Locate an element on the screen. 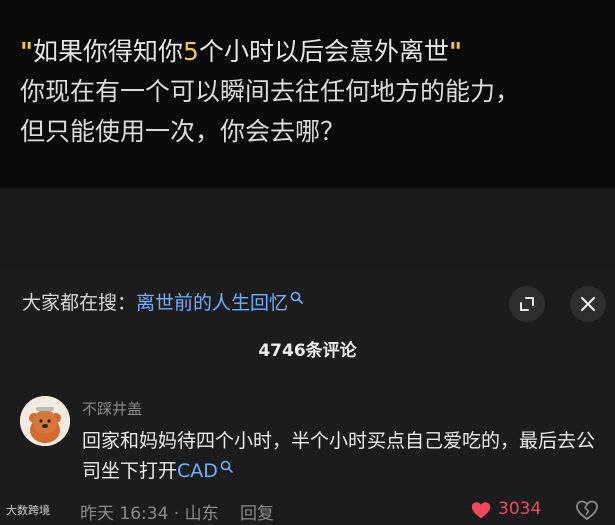 The height and width of the screenshot is (525, 615). comment-username: 不踩井盖 is located at coordinates (112, 408).